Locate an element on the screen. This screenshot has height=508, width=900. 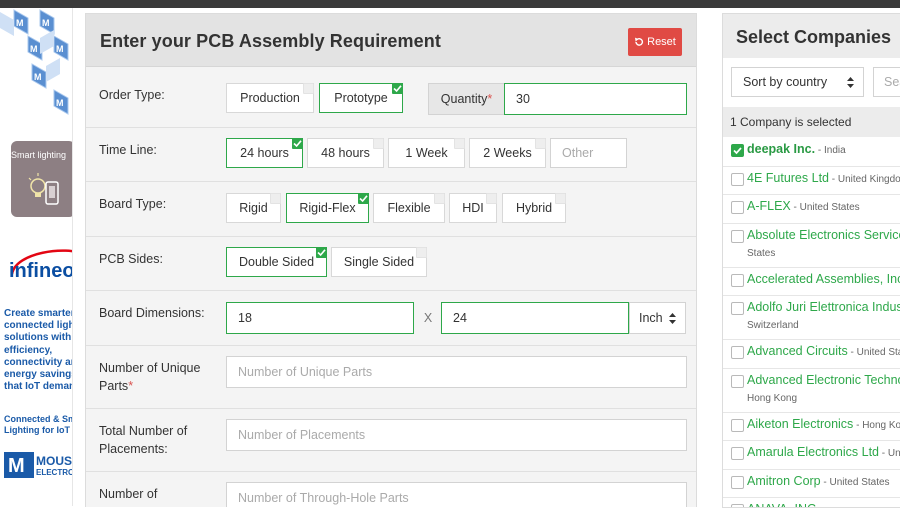
company-name-text: Adolfo Juri Elettronica Indus is located at coordinates (823, 307).